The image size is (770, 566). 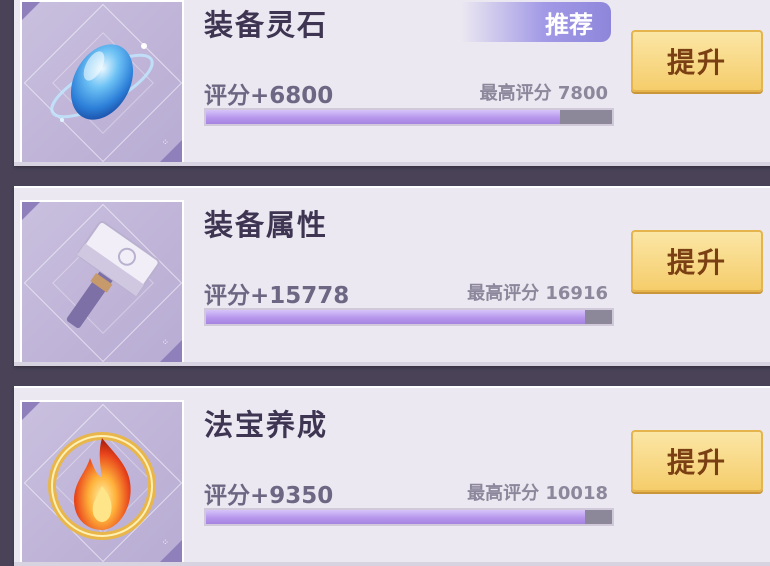 I want to click on max-score-label: 最高评分 16916, so click(x=537, y=293).